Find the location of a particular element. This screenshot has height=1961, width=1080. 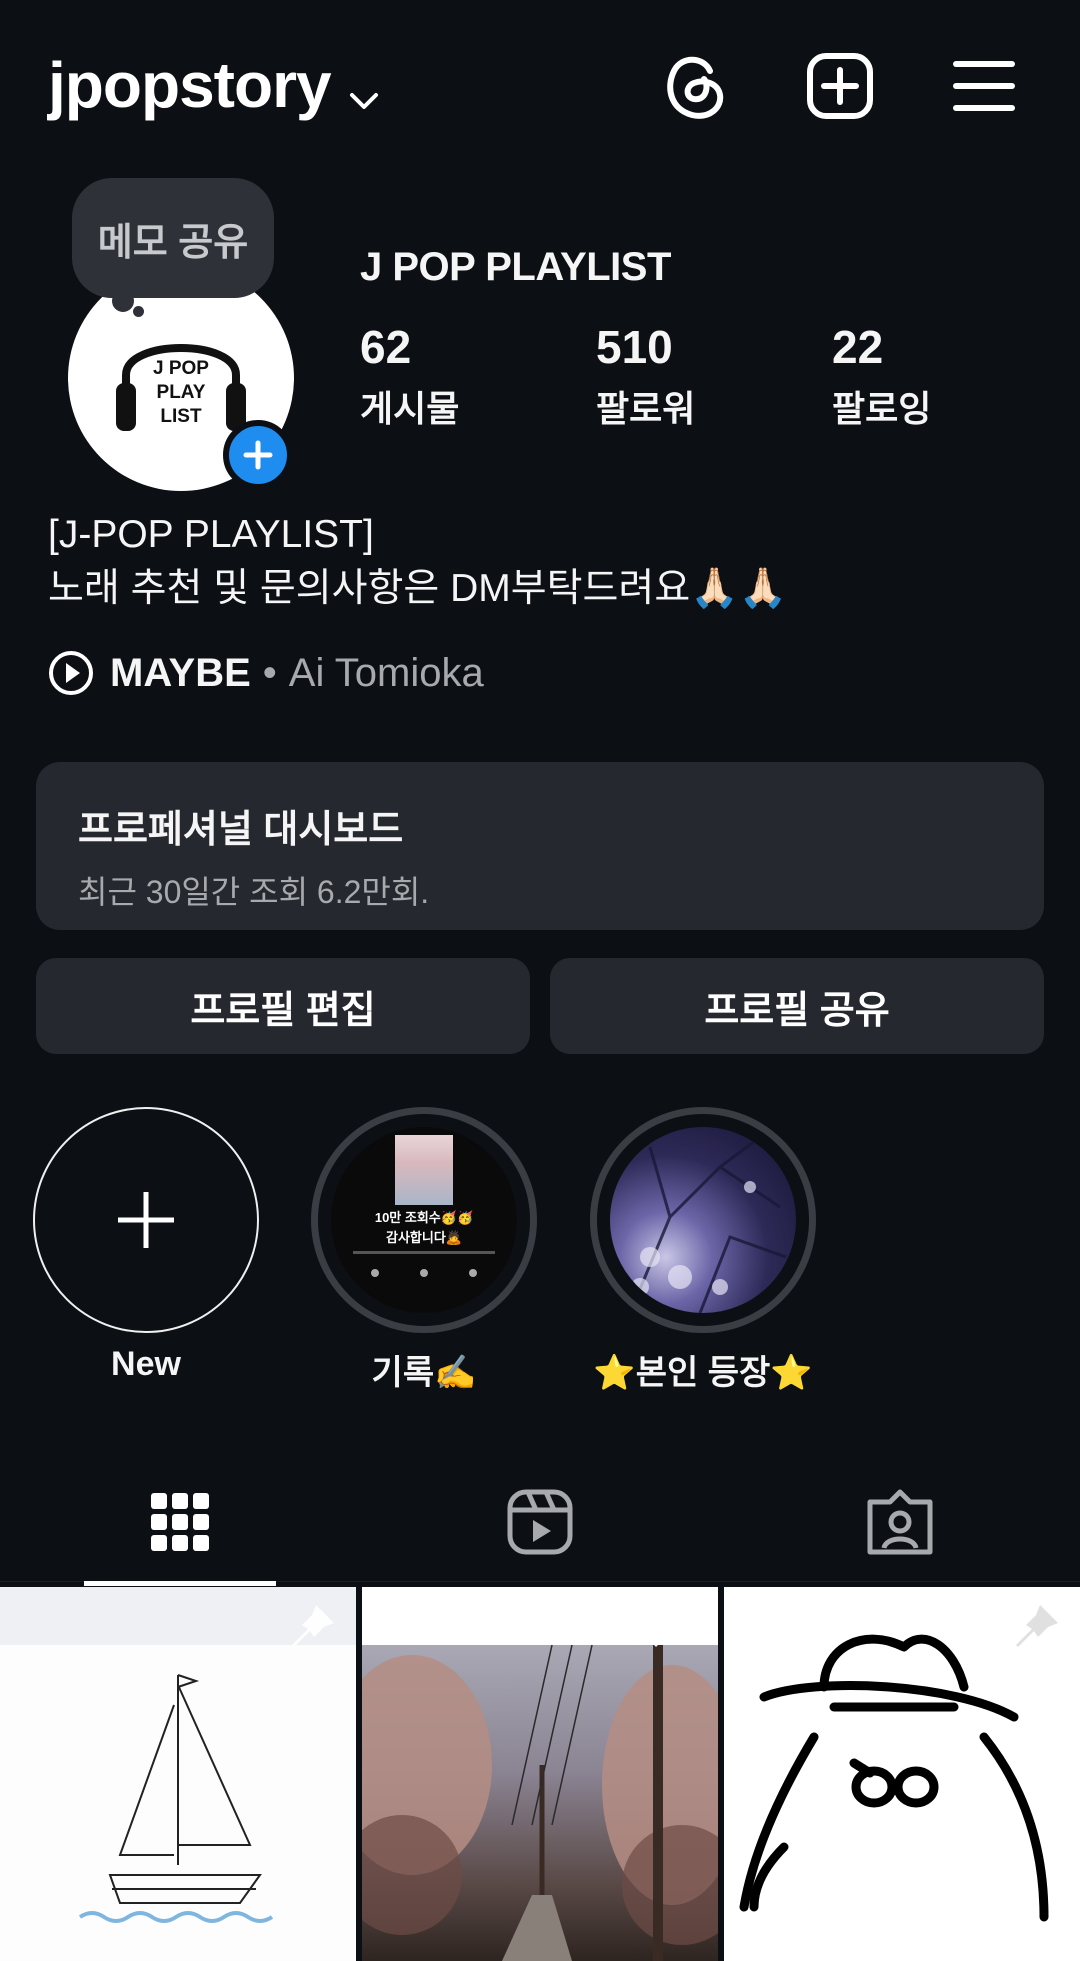

thumb-caption-1: 10만 조회수🥳🥳 is located at coordinates (424, 1217).